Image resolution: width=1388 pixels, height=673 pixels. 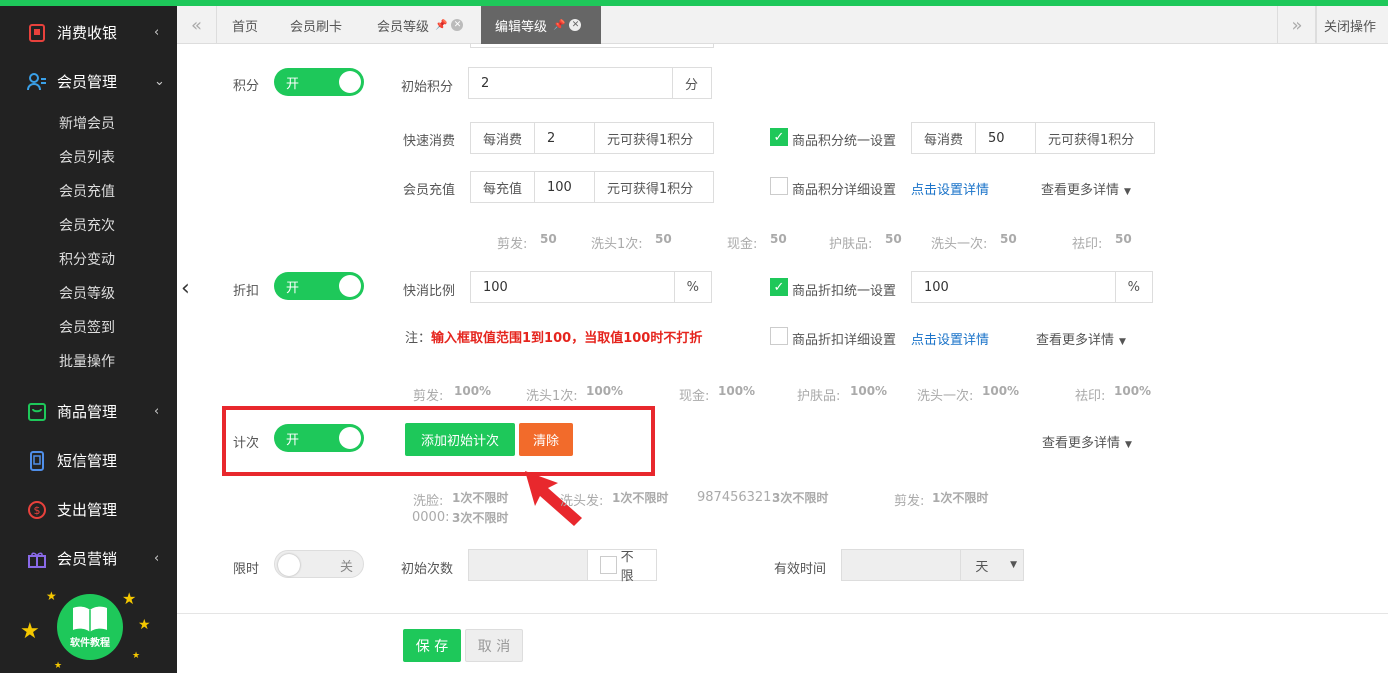 What do you see at coordinates (432, 645) in the screenshot?
I see `save-button: 保 存` at bounding box center [432, 645].